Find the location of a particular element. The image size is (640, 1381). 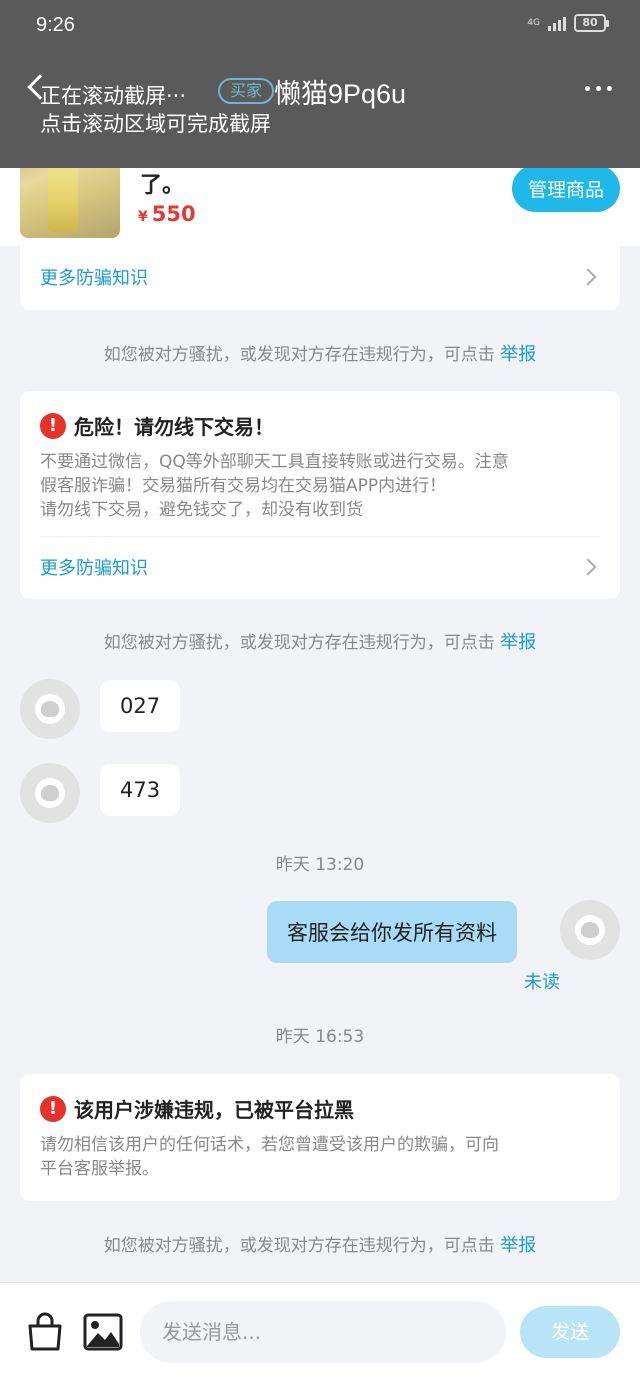

message-input-bar: 发送 is located at coordinates (320, 1331).